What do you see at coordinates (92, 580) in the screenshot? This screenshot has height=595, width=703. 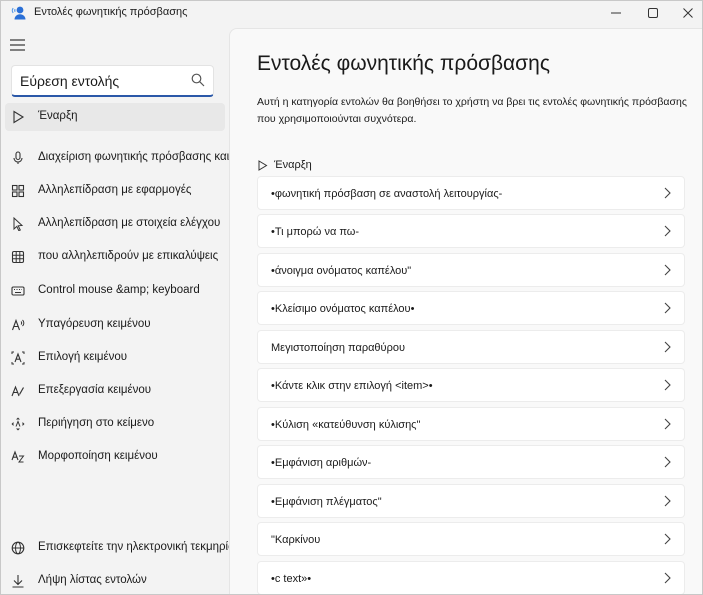 I see `sidebar-item-label: Λήψη λίστας εντολών` at bounding box center [92, 580].